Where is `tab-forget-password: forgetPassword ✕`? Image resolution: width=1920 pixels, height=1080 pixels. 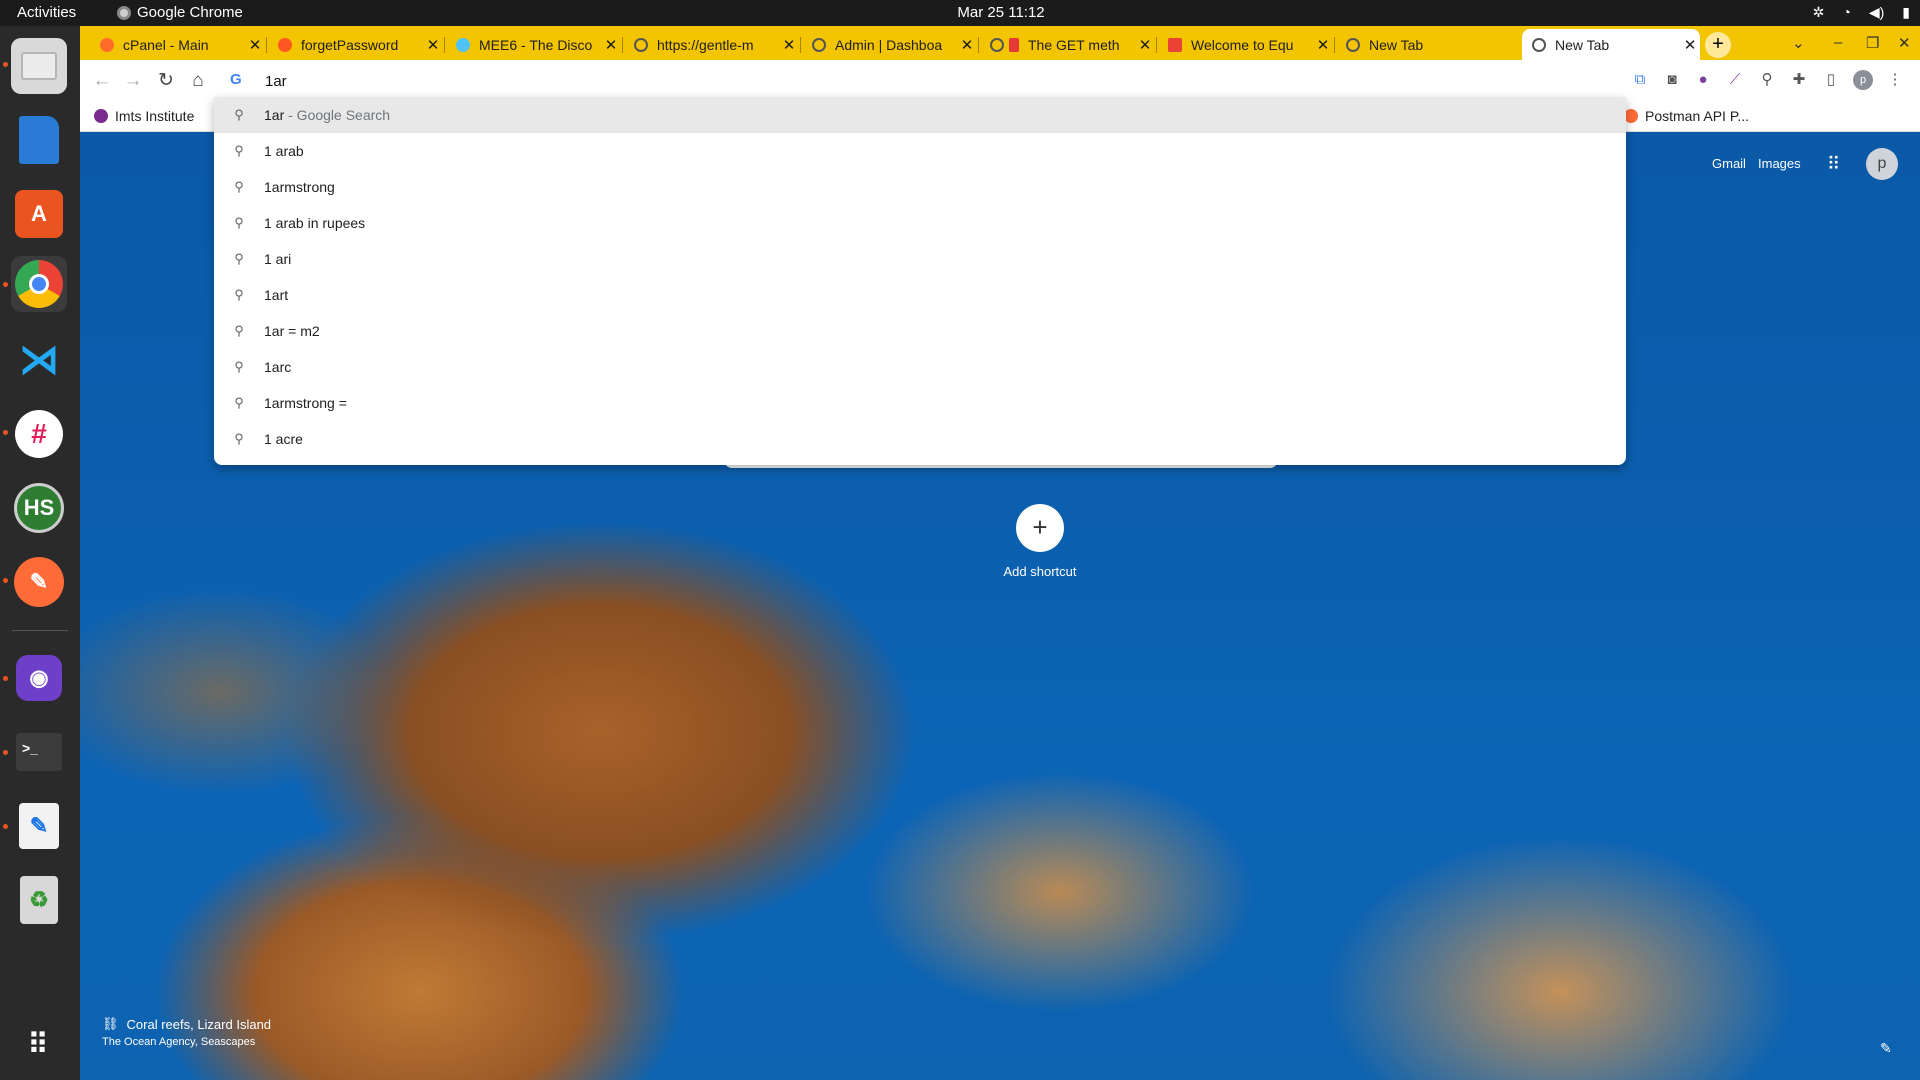
tab-forget-password: forgetPassword ✕ is located at coordinates (355, 44).